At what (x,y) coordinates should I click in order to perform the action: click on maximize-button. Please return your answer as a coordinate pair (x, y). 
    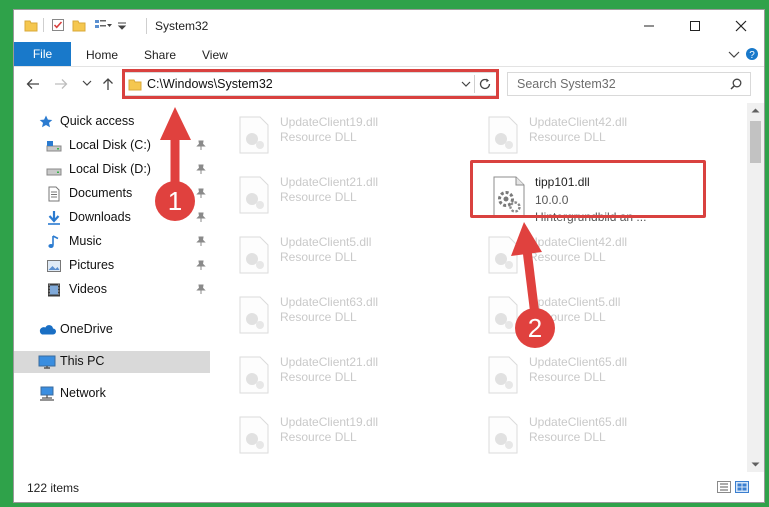
    Looking at the image, I should click on (695, 26).